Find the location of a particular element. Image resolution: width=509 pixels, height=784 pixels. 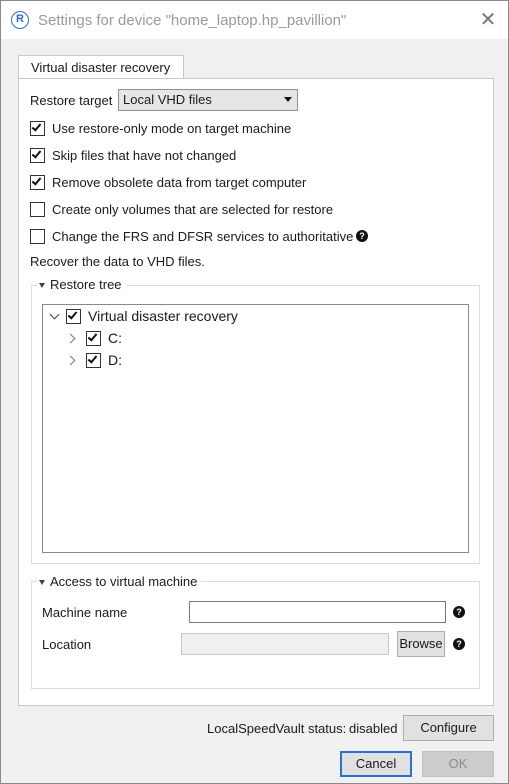

description-text: Recover the data to VHD files. is located at coordinates (117, 261).